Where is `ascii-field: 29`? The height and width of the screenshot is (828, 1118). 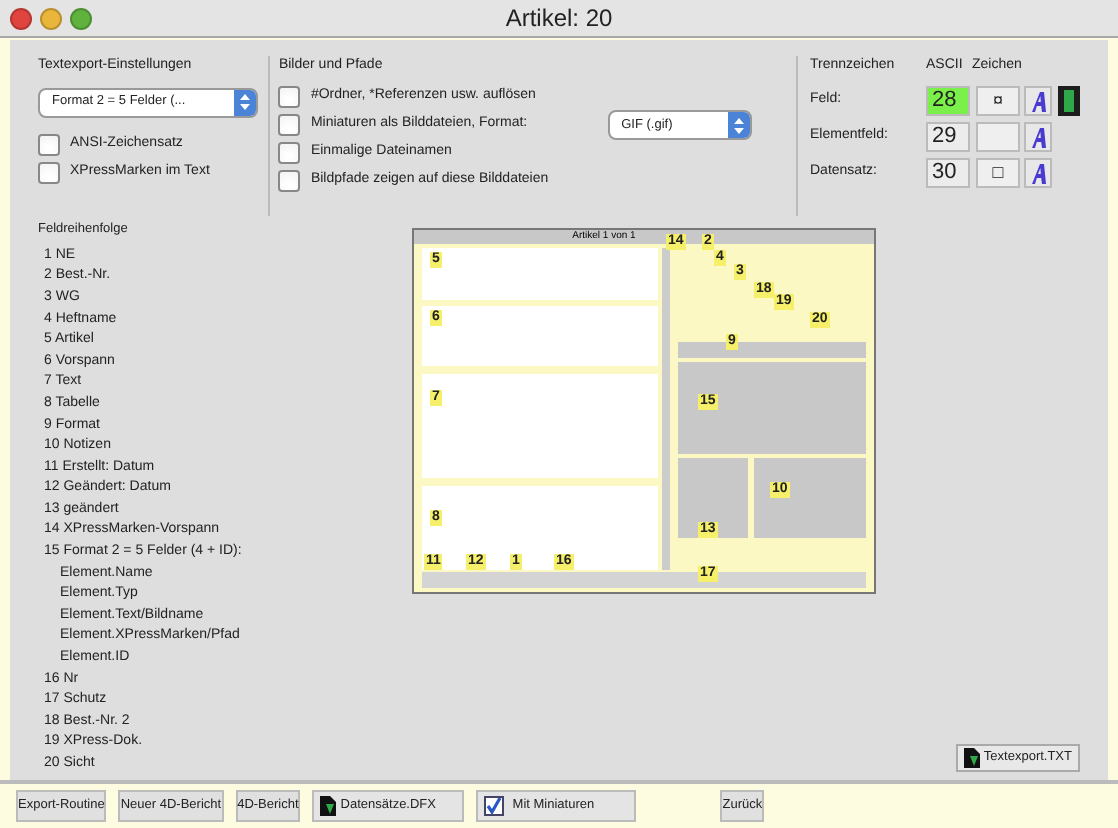
ascii-field: 29 is located at coordinates (948, 137).